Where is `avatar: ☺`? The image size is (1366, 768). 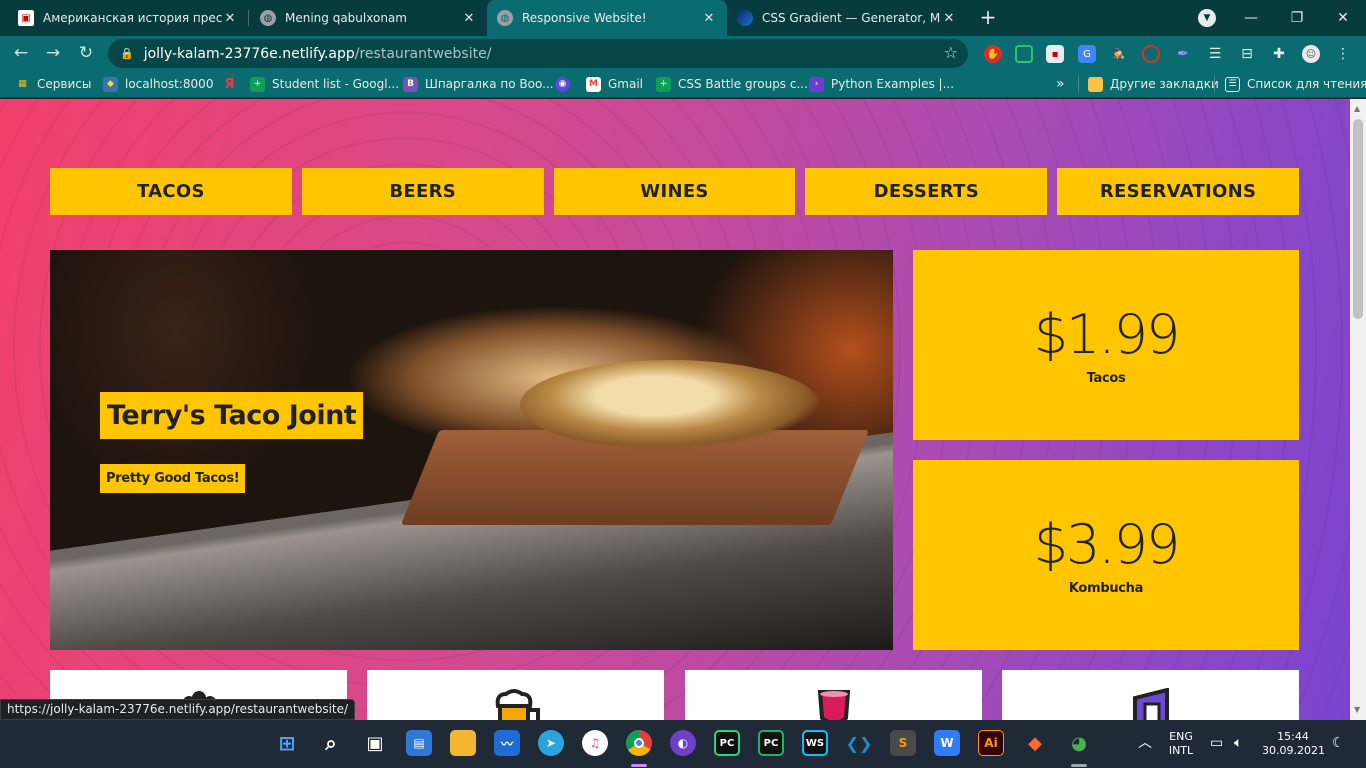
avatar: ☺ is located at coordinates (1311, 54).